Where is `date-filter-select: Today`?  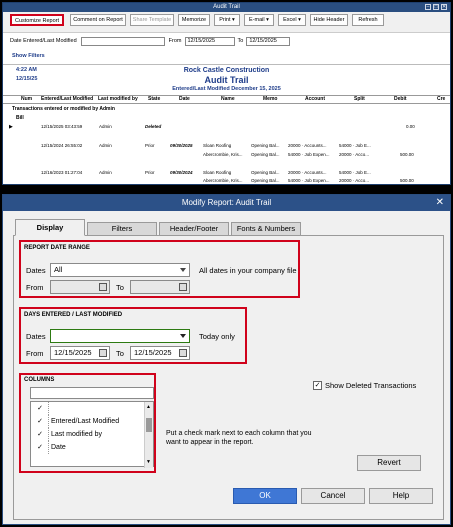 date-filter-select: Today is located at coordinates (122, 41).